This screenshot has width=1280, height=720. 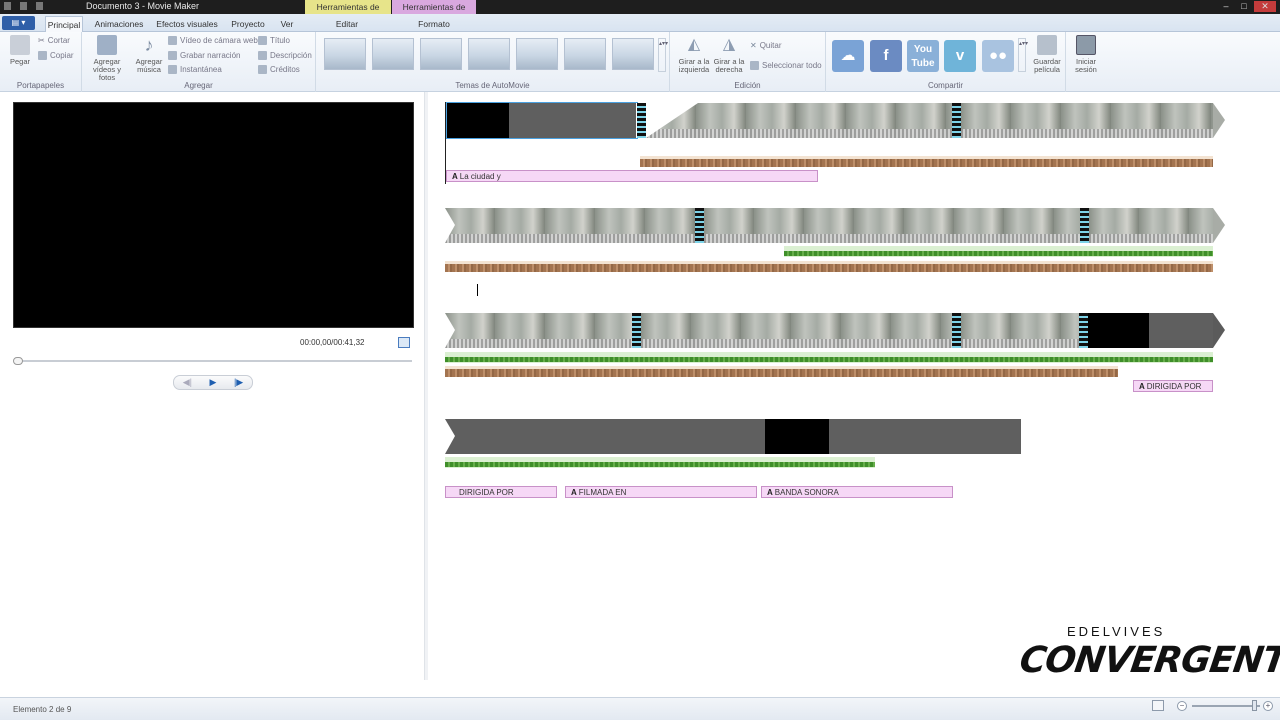 I want to click on themes-scroll: ▴▾▾, so click(x=663, y=55).